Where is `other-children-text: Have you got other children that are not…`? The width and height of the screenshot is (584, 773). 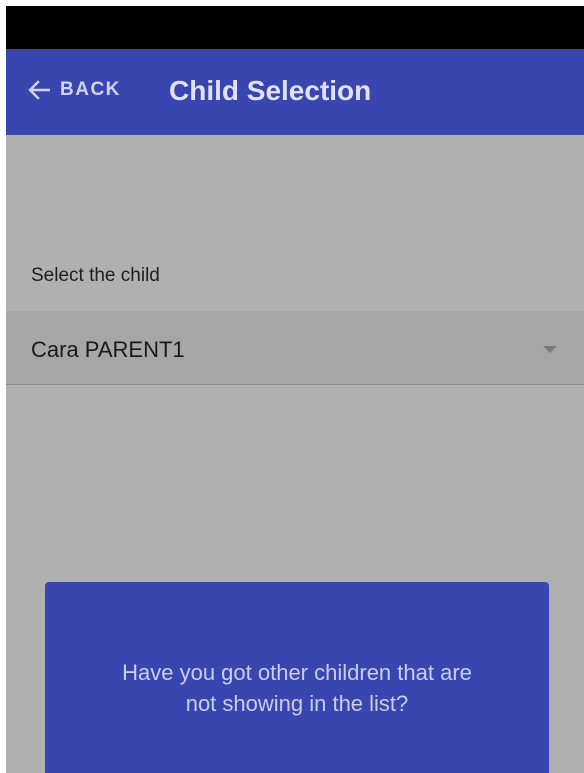 other-children-text: Have you got other children that are not… is located at coordinates (297, 688).